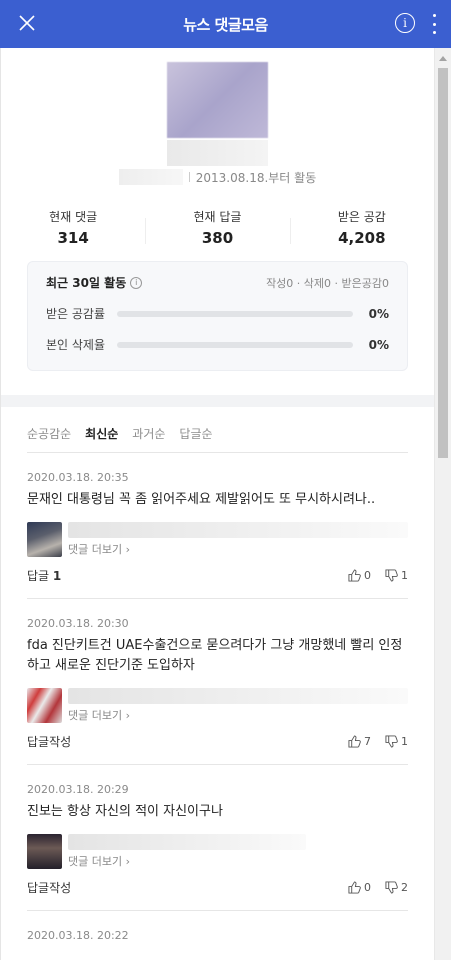 The width and height of the screenshot is (451, 960). Describe the element at coordinates (148, 433) in the screenshot. I see `tab-oldest: 과거순` at that location.